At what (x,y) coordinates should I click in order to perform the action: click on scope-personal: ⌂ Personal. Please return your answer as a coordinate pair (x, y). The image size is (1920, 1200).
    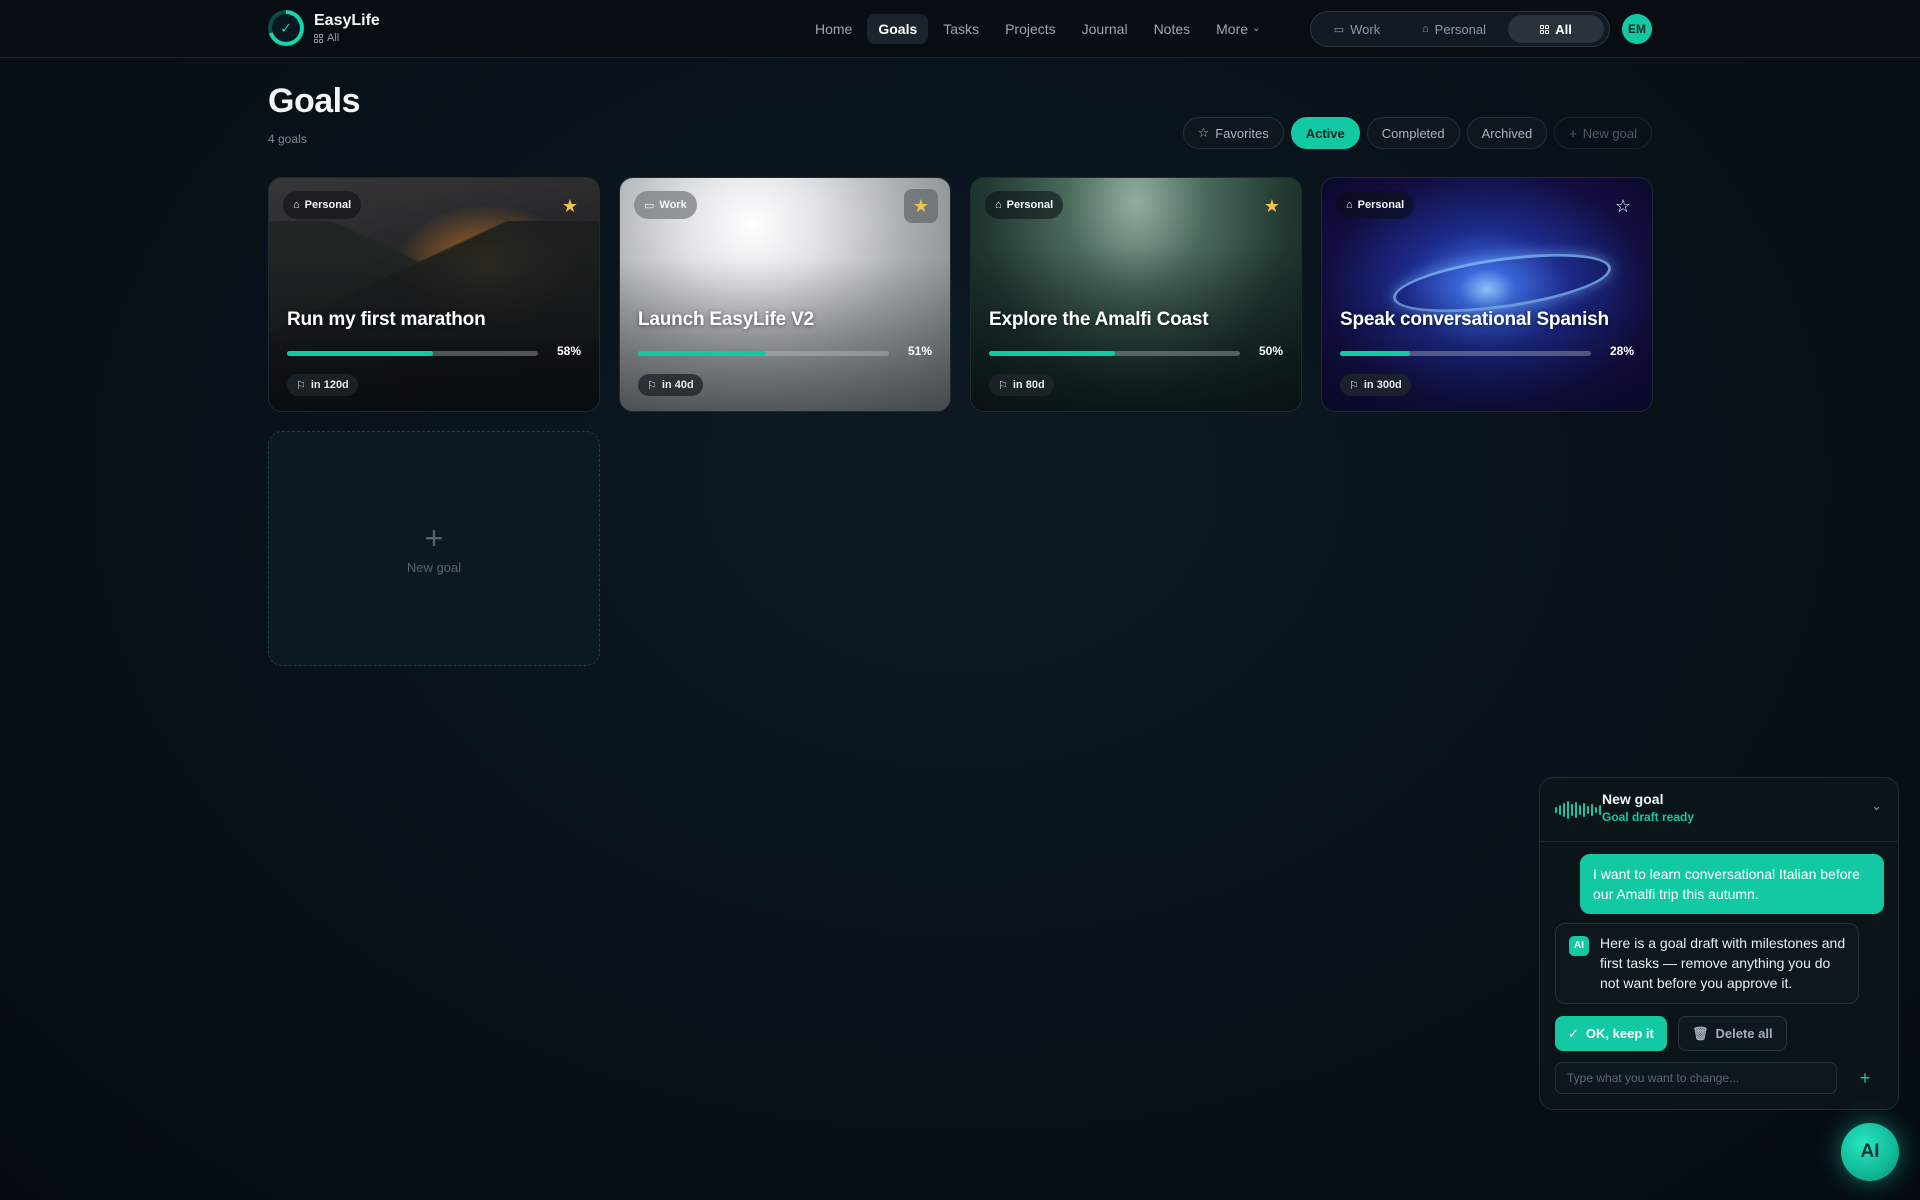
    Looking at the image, I should click on (1454, 29).